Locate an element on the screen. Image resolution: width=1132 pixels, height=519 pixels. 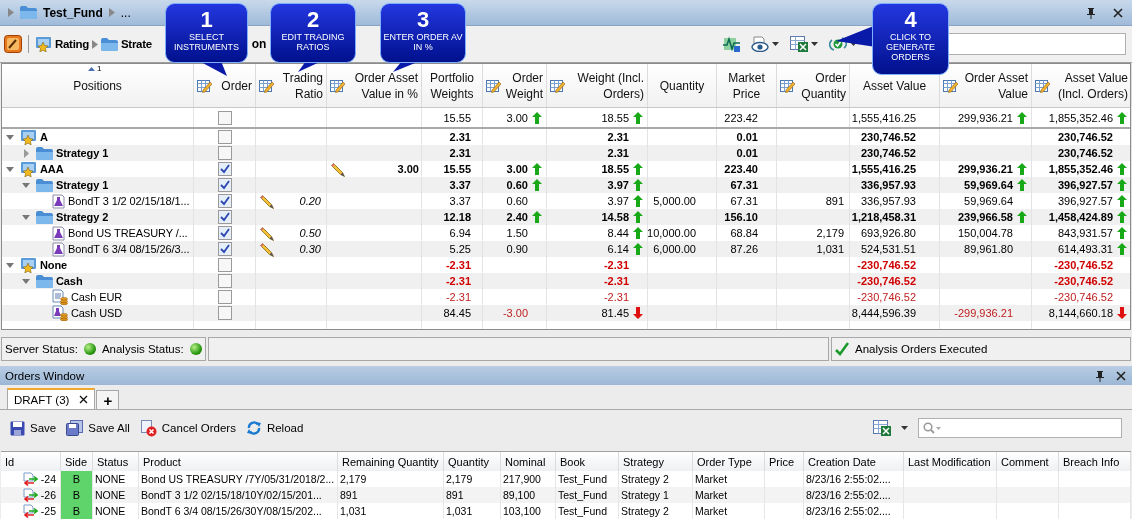
table-cell: Test_Fund is located at coordinates (587, 511).